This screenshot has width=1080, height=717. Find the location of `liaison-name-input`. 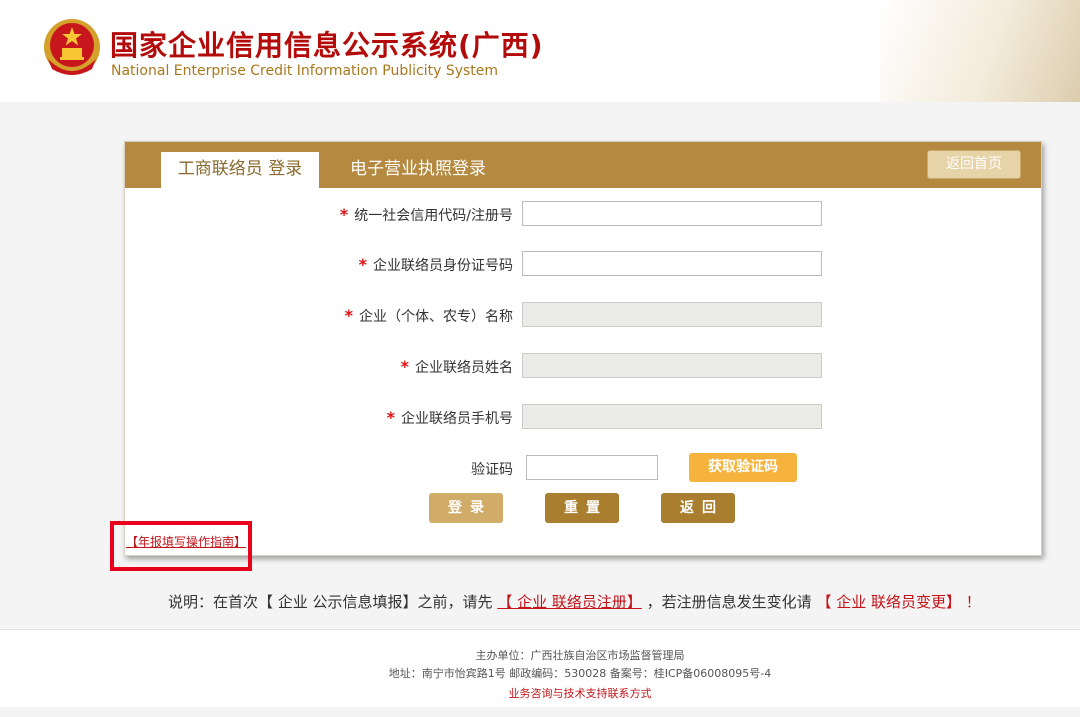

liaison-name-input is located at coordinates (672, 365).